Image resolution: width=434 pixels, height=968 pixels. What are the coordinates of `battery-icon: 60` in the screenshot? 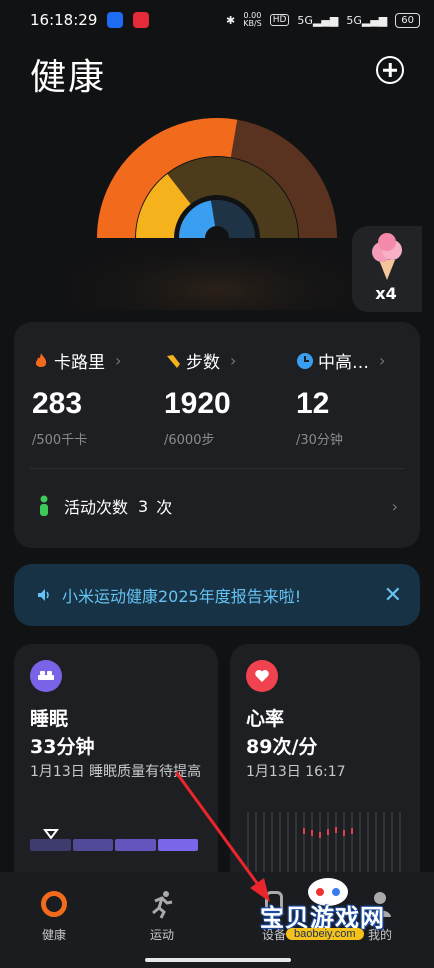 It's located at (407, 20).